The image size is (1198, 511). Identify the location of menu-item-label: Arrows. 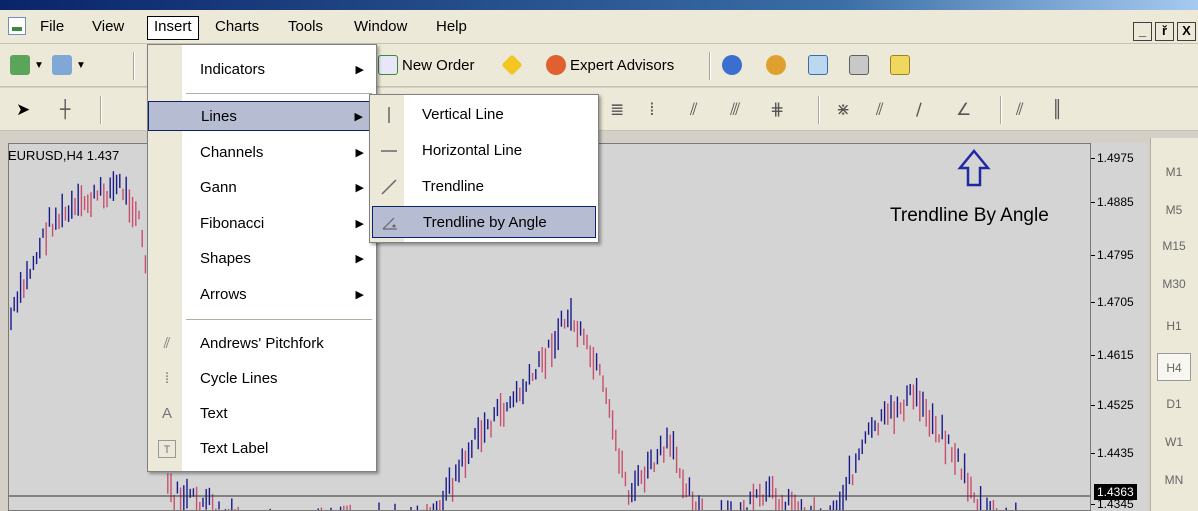
(223, 294).